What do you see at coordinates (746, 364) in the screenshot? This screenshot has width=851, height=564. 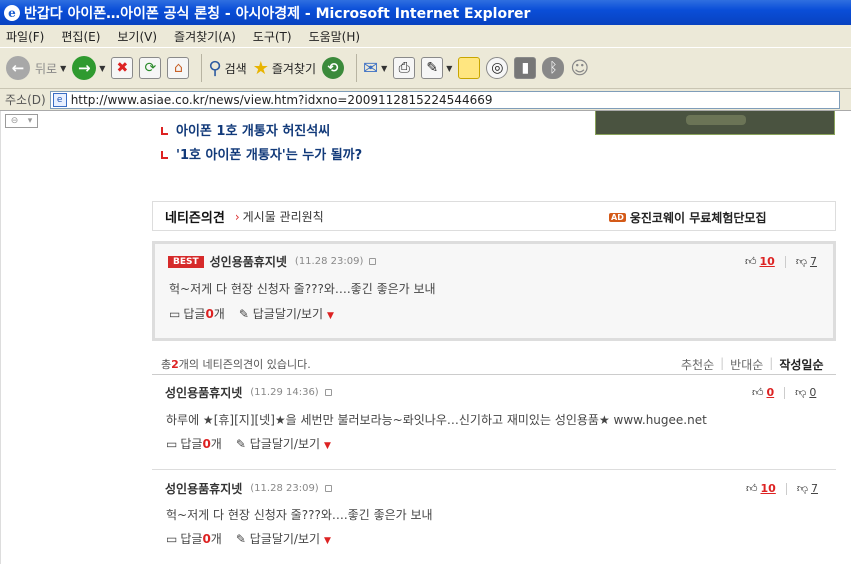 I see `sort-opposed: 반대순` at bounding box center [746, 364].